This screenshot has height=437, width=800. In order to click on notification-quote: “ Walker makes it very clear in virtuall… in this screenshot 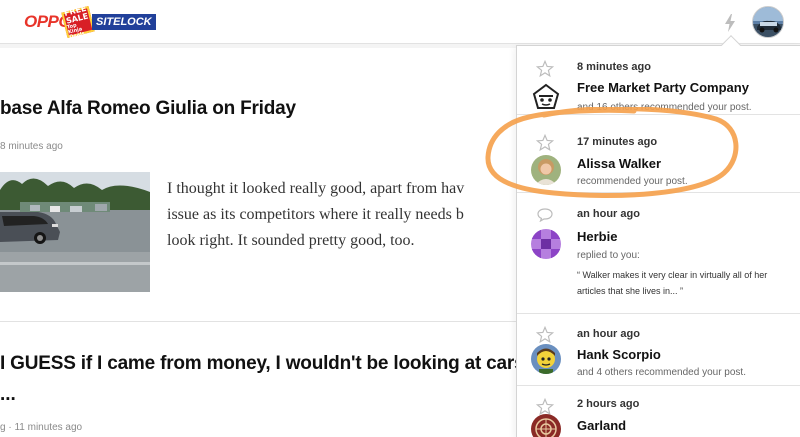, I will do `click(682, 283)`.